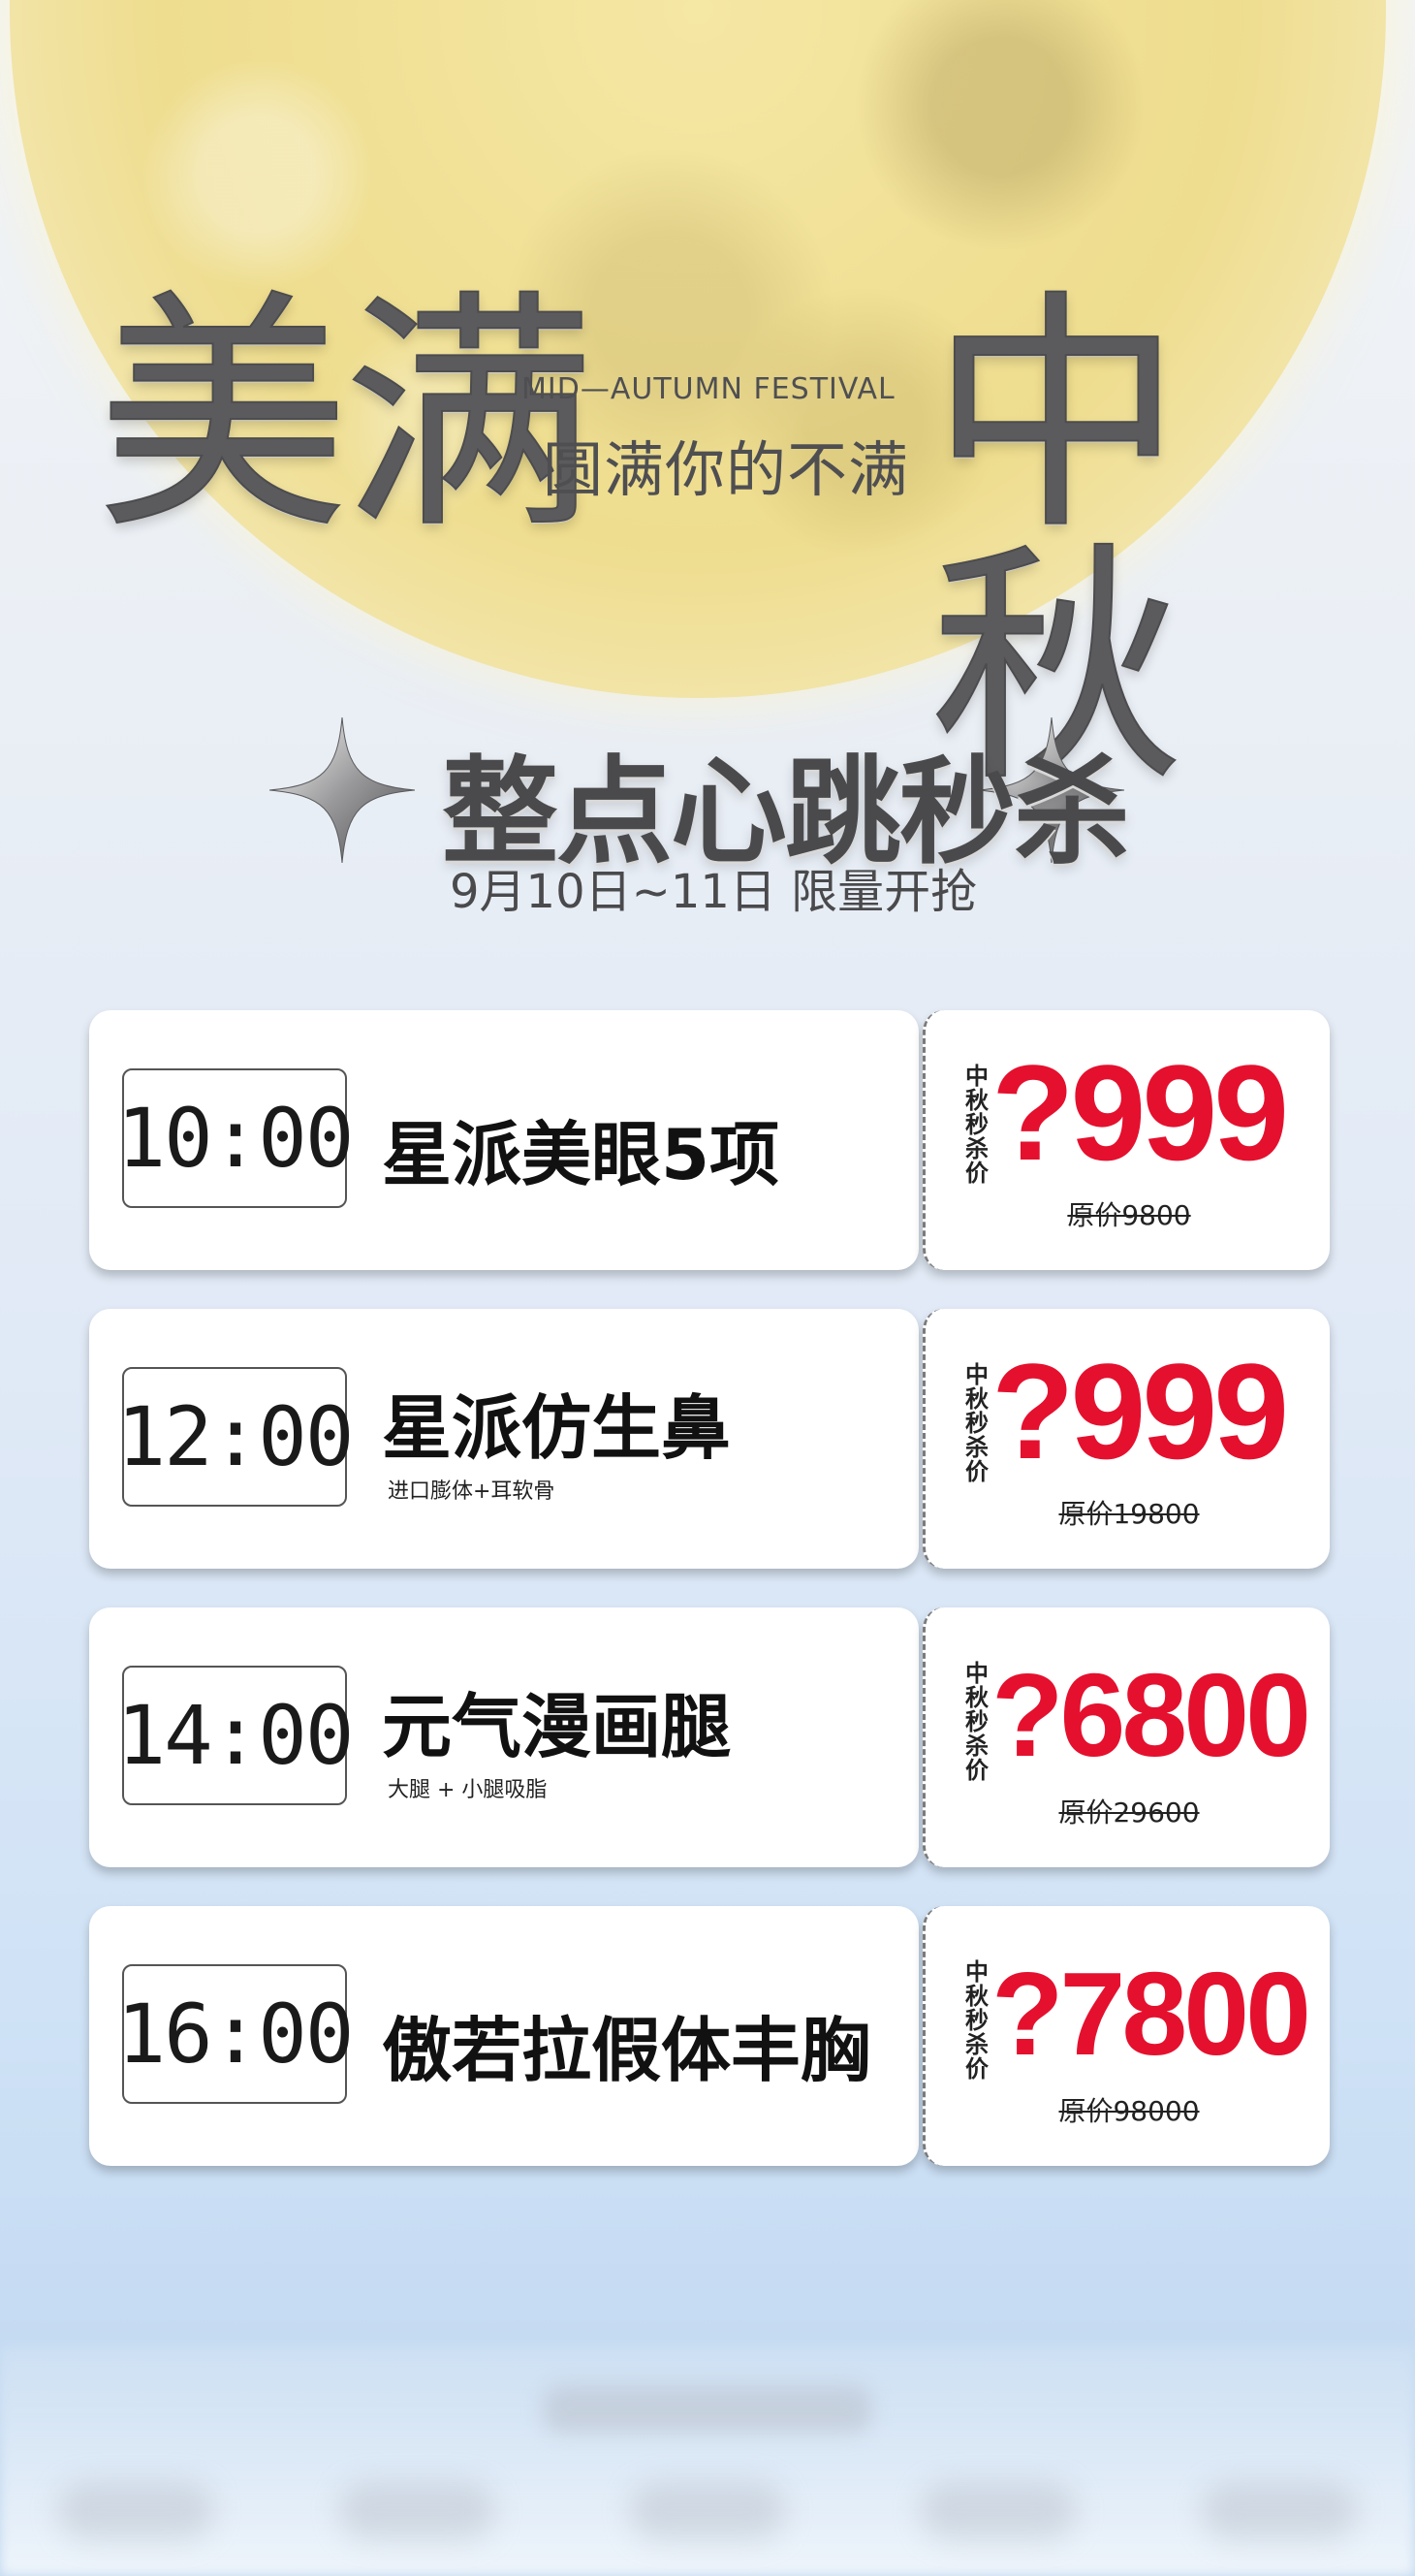  Describe the element at coordinates (342, 790) in the screenshot. I see `sparkle-star-icon` at that location.